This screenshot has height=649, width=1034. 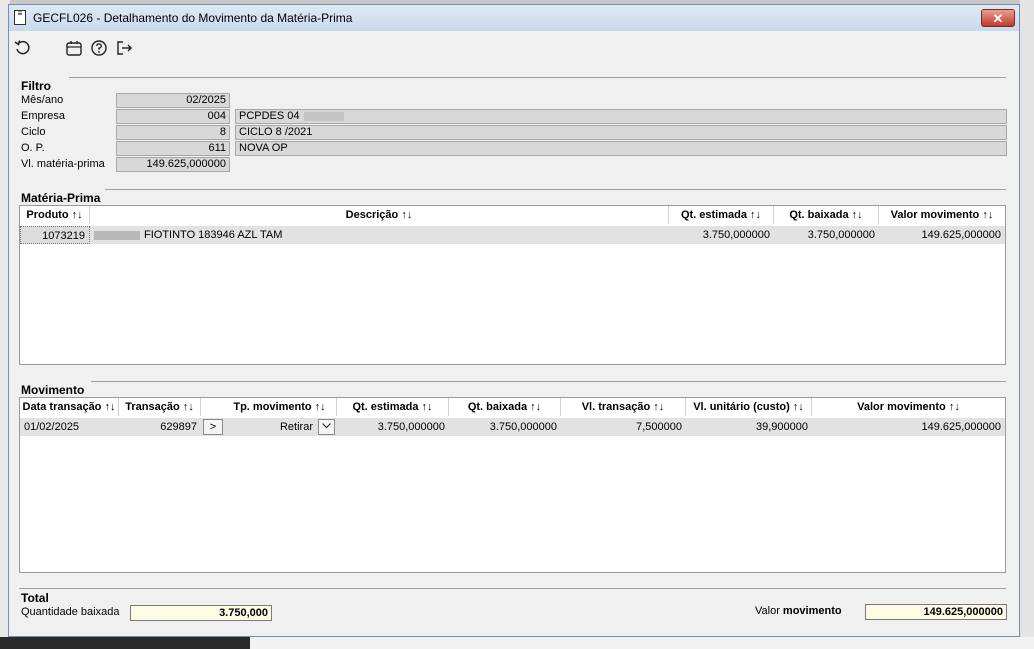 I want to click on col-vl-transacao-header: Vl. transação ↑↓, so click(x=623, y=407).